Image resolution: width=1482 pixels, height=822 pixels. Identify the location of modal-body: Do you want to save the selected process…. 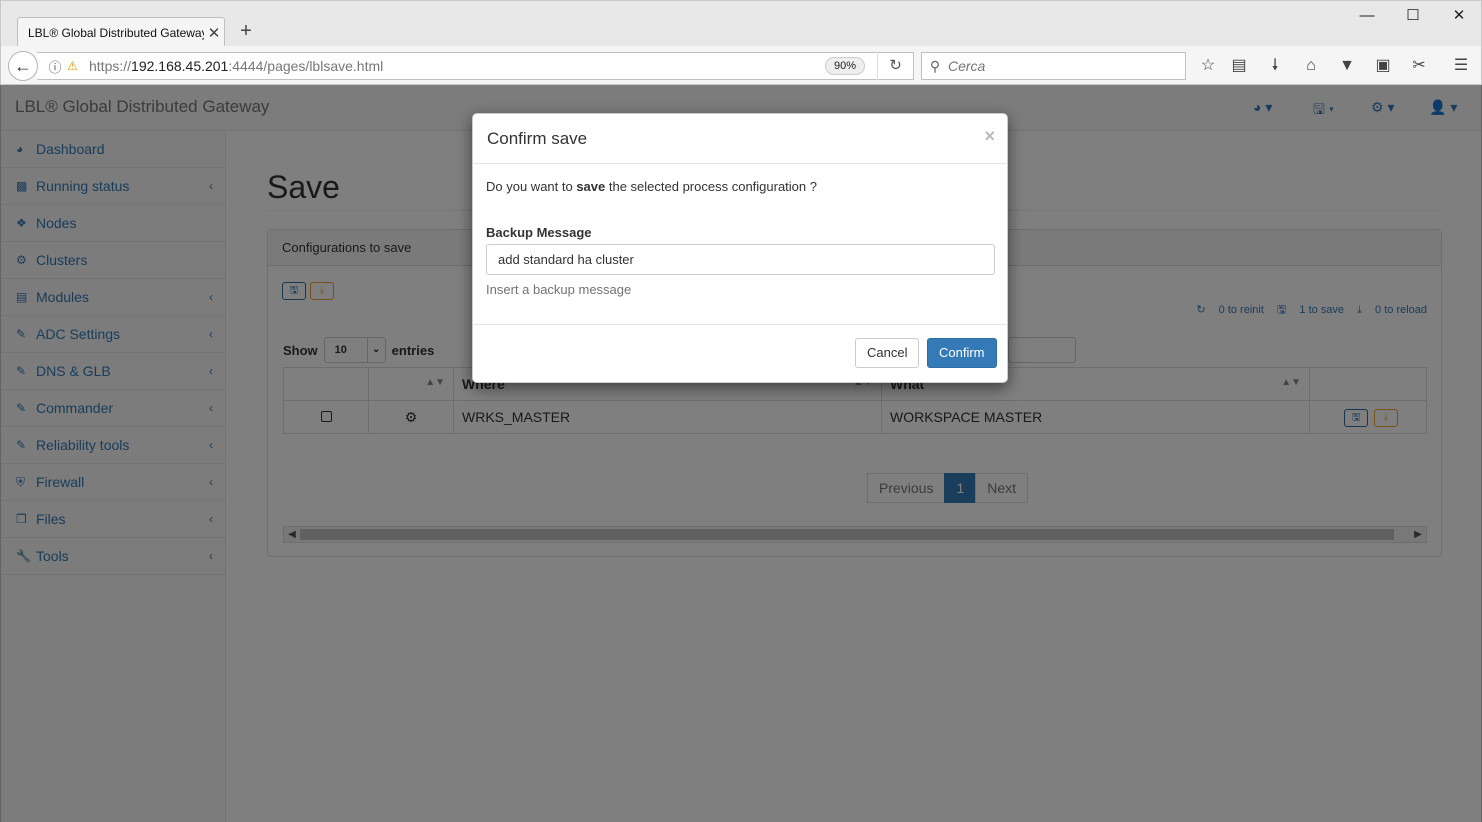
(740, 244).